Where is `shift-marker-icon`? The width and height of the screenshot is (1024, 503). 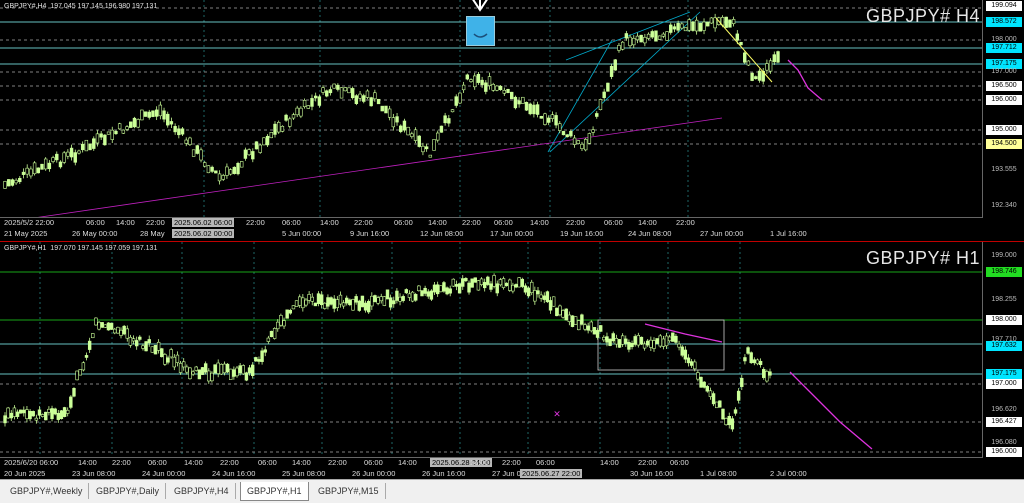 shift-marker-icon is located at coordinates (480, 6).